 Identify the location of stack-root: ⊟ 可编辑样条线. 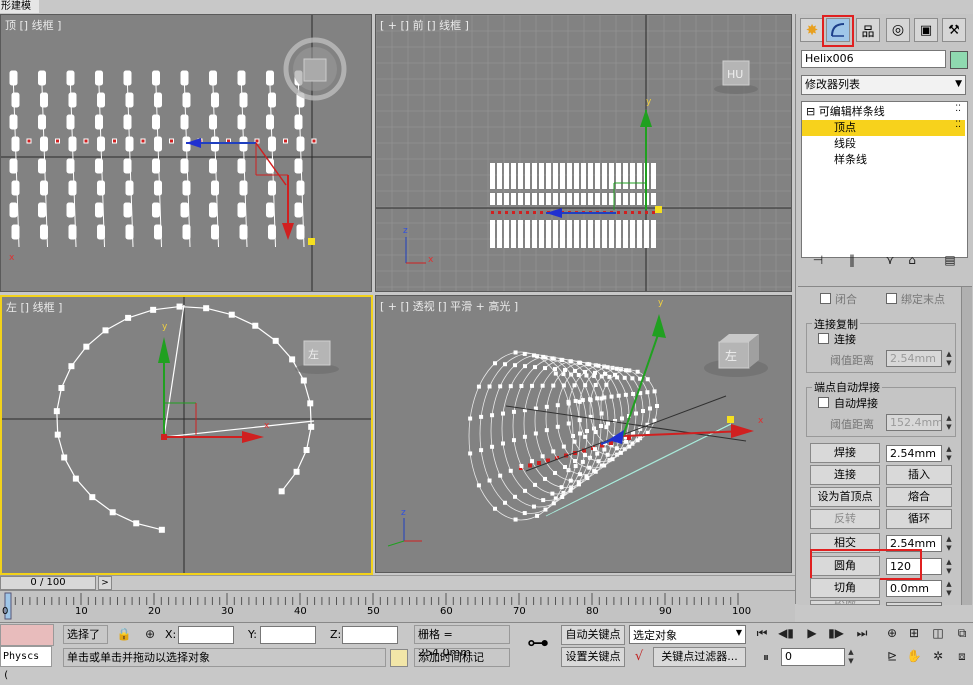
(845, 112).